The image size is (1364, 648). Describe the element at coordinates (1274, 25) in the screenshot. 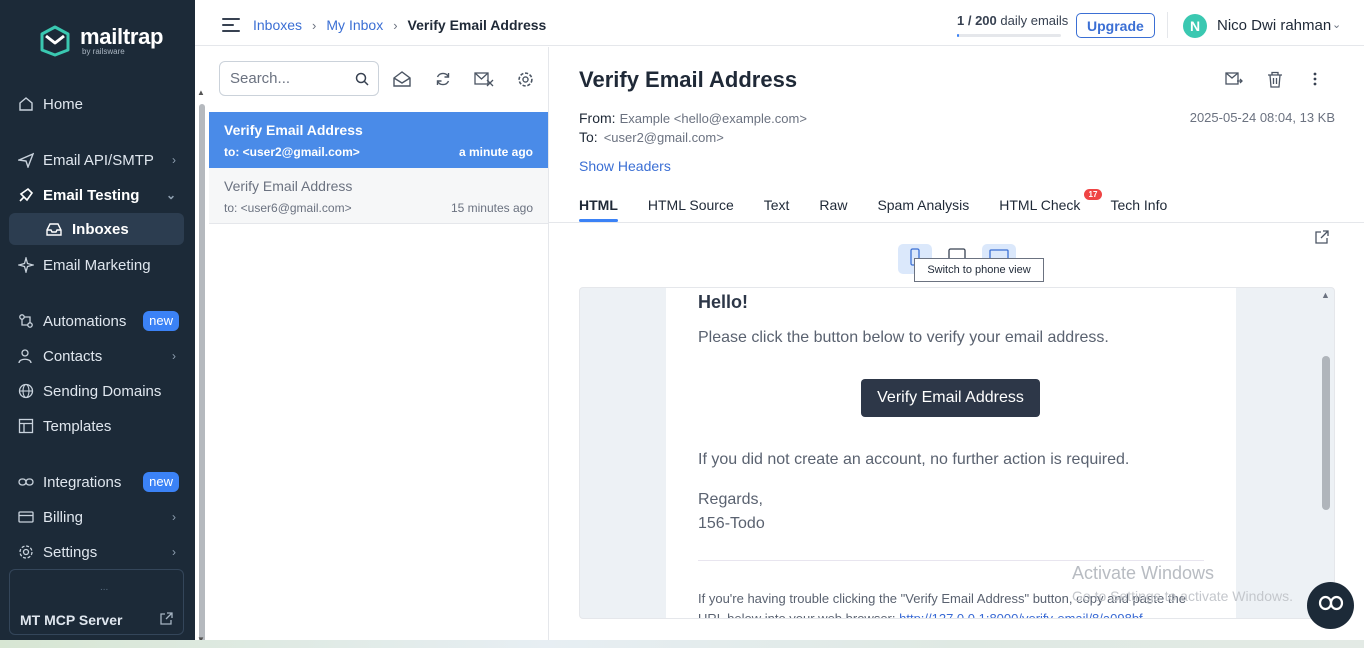

I see `user-name: Nico Dwi rahman` at that location.